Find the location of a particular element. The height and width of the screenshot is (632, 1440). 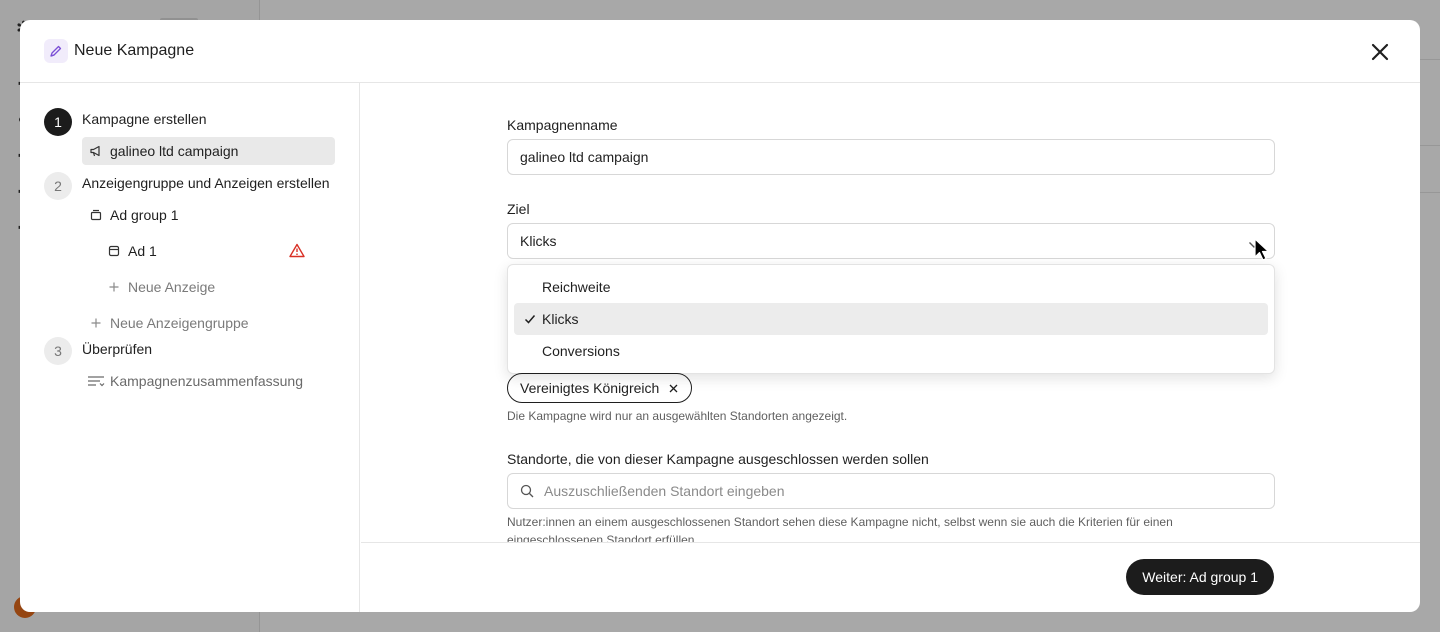

goal-option-reach: Reichweite is located at coordinates (891, 287).